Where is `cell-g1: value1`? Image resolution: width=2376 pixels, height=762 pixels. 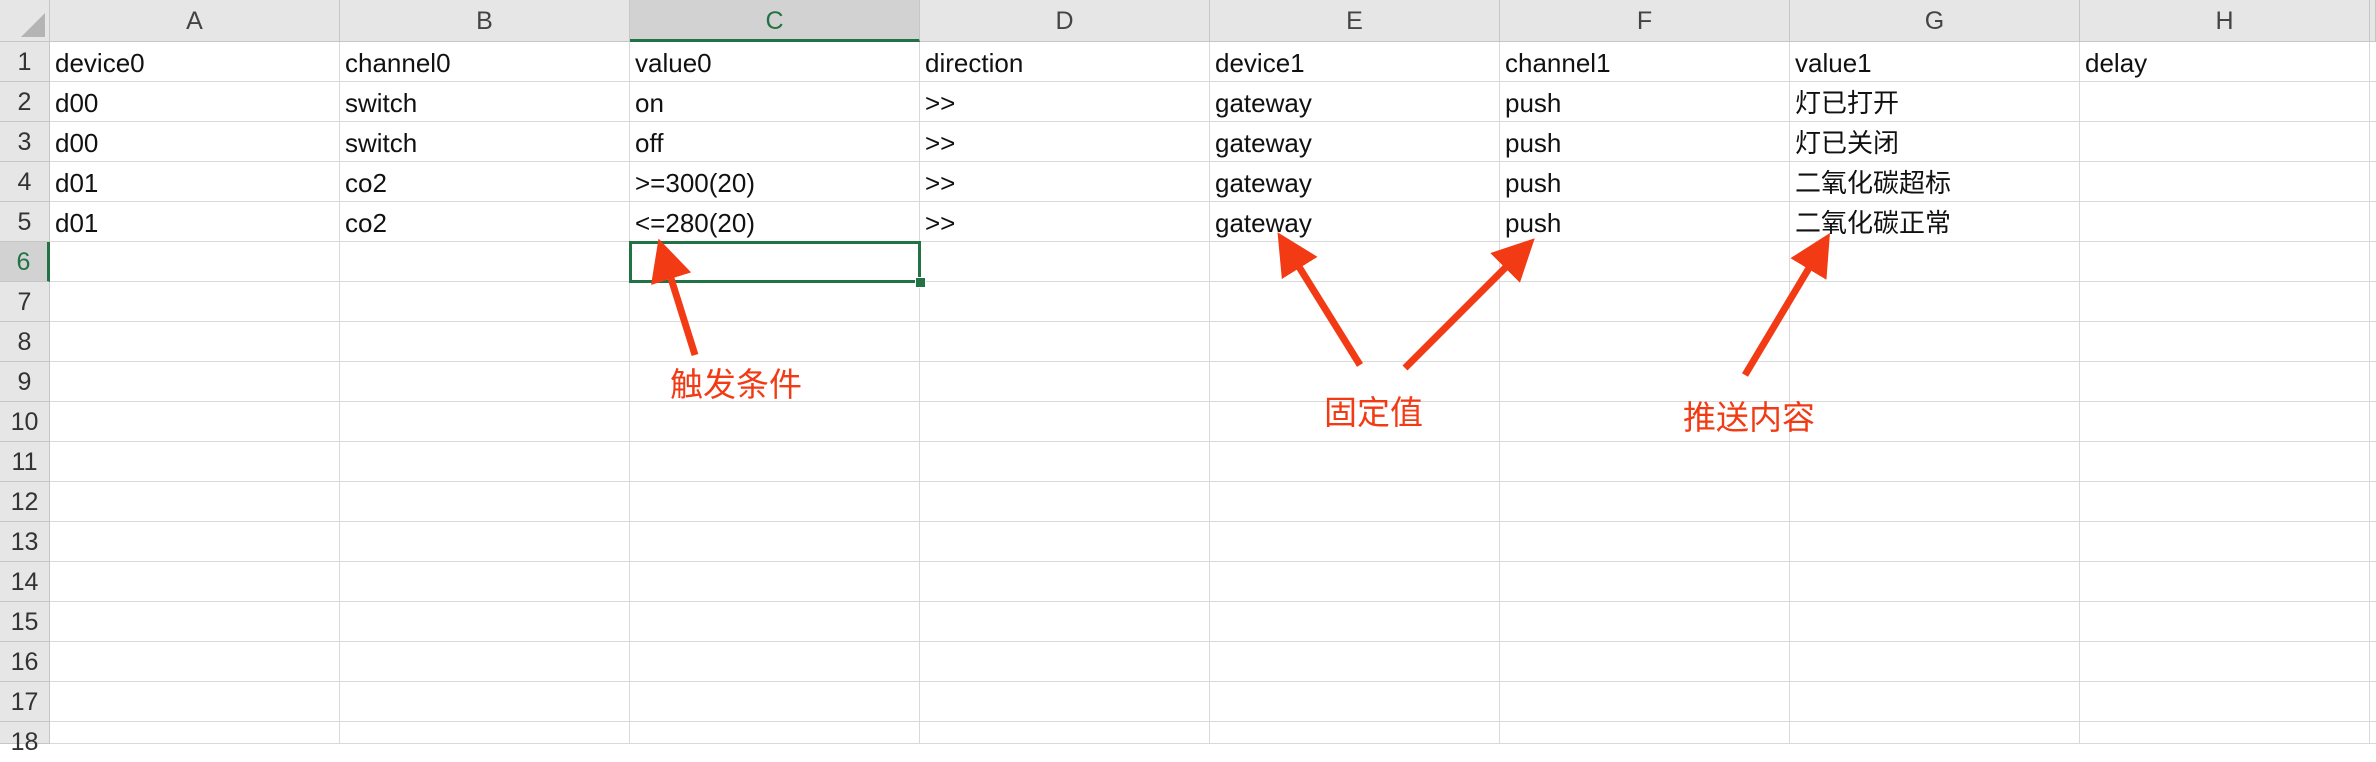 cell-g1: value1 is located at coordinates (1935, 62).